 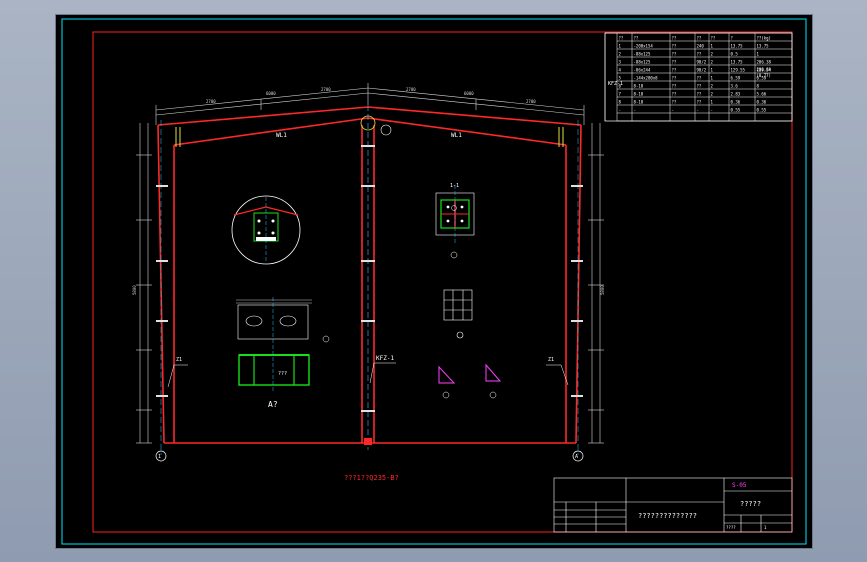 I want to click on table-cell: -144x200x8, so click(x=646, y=78).